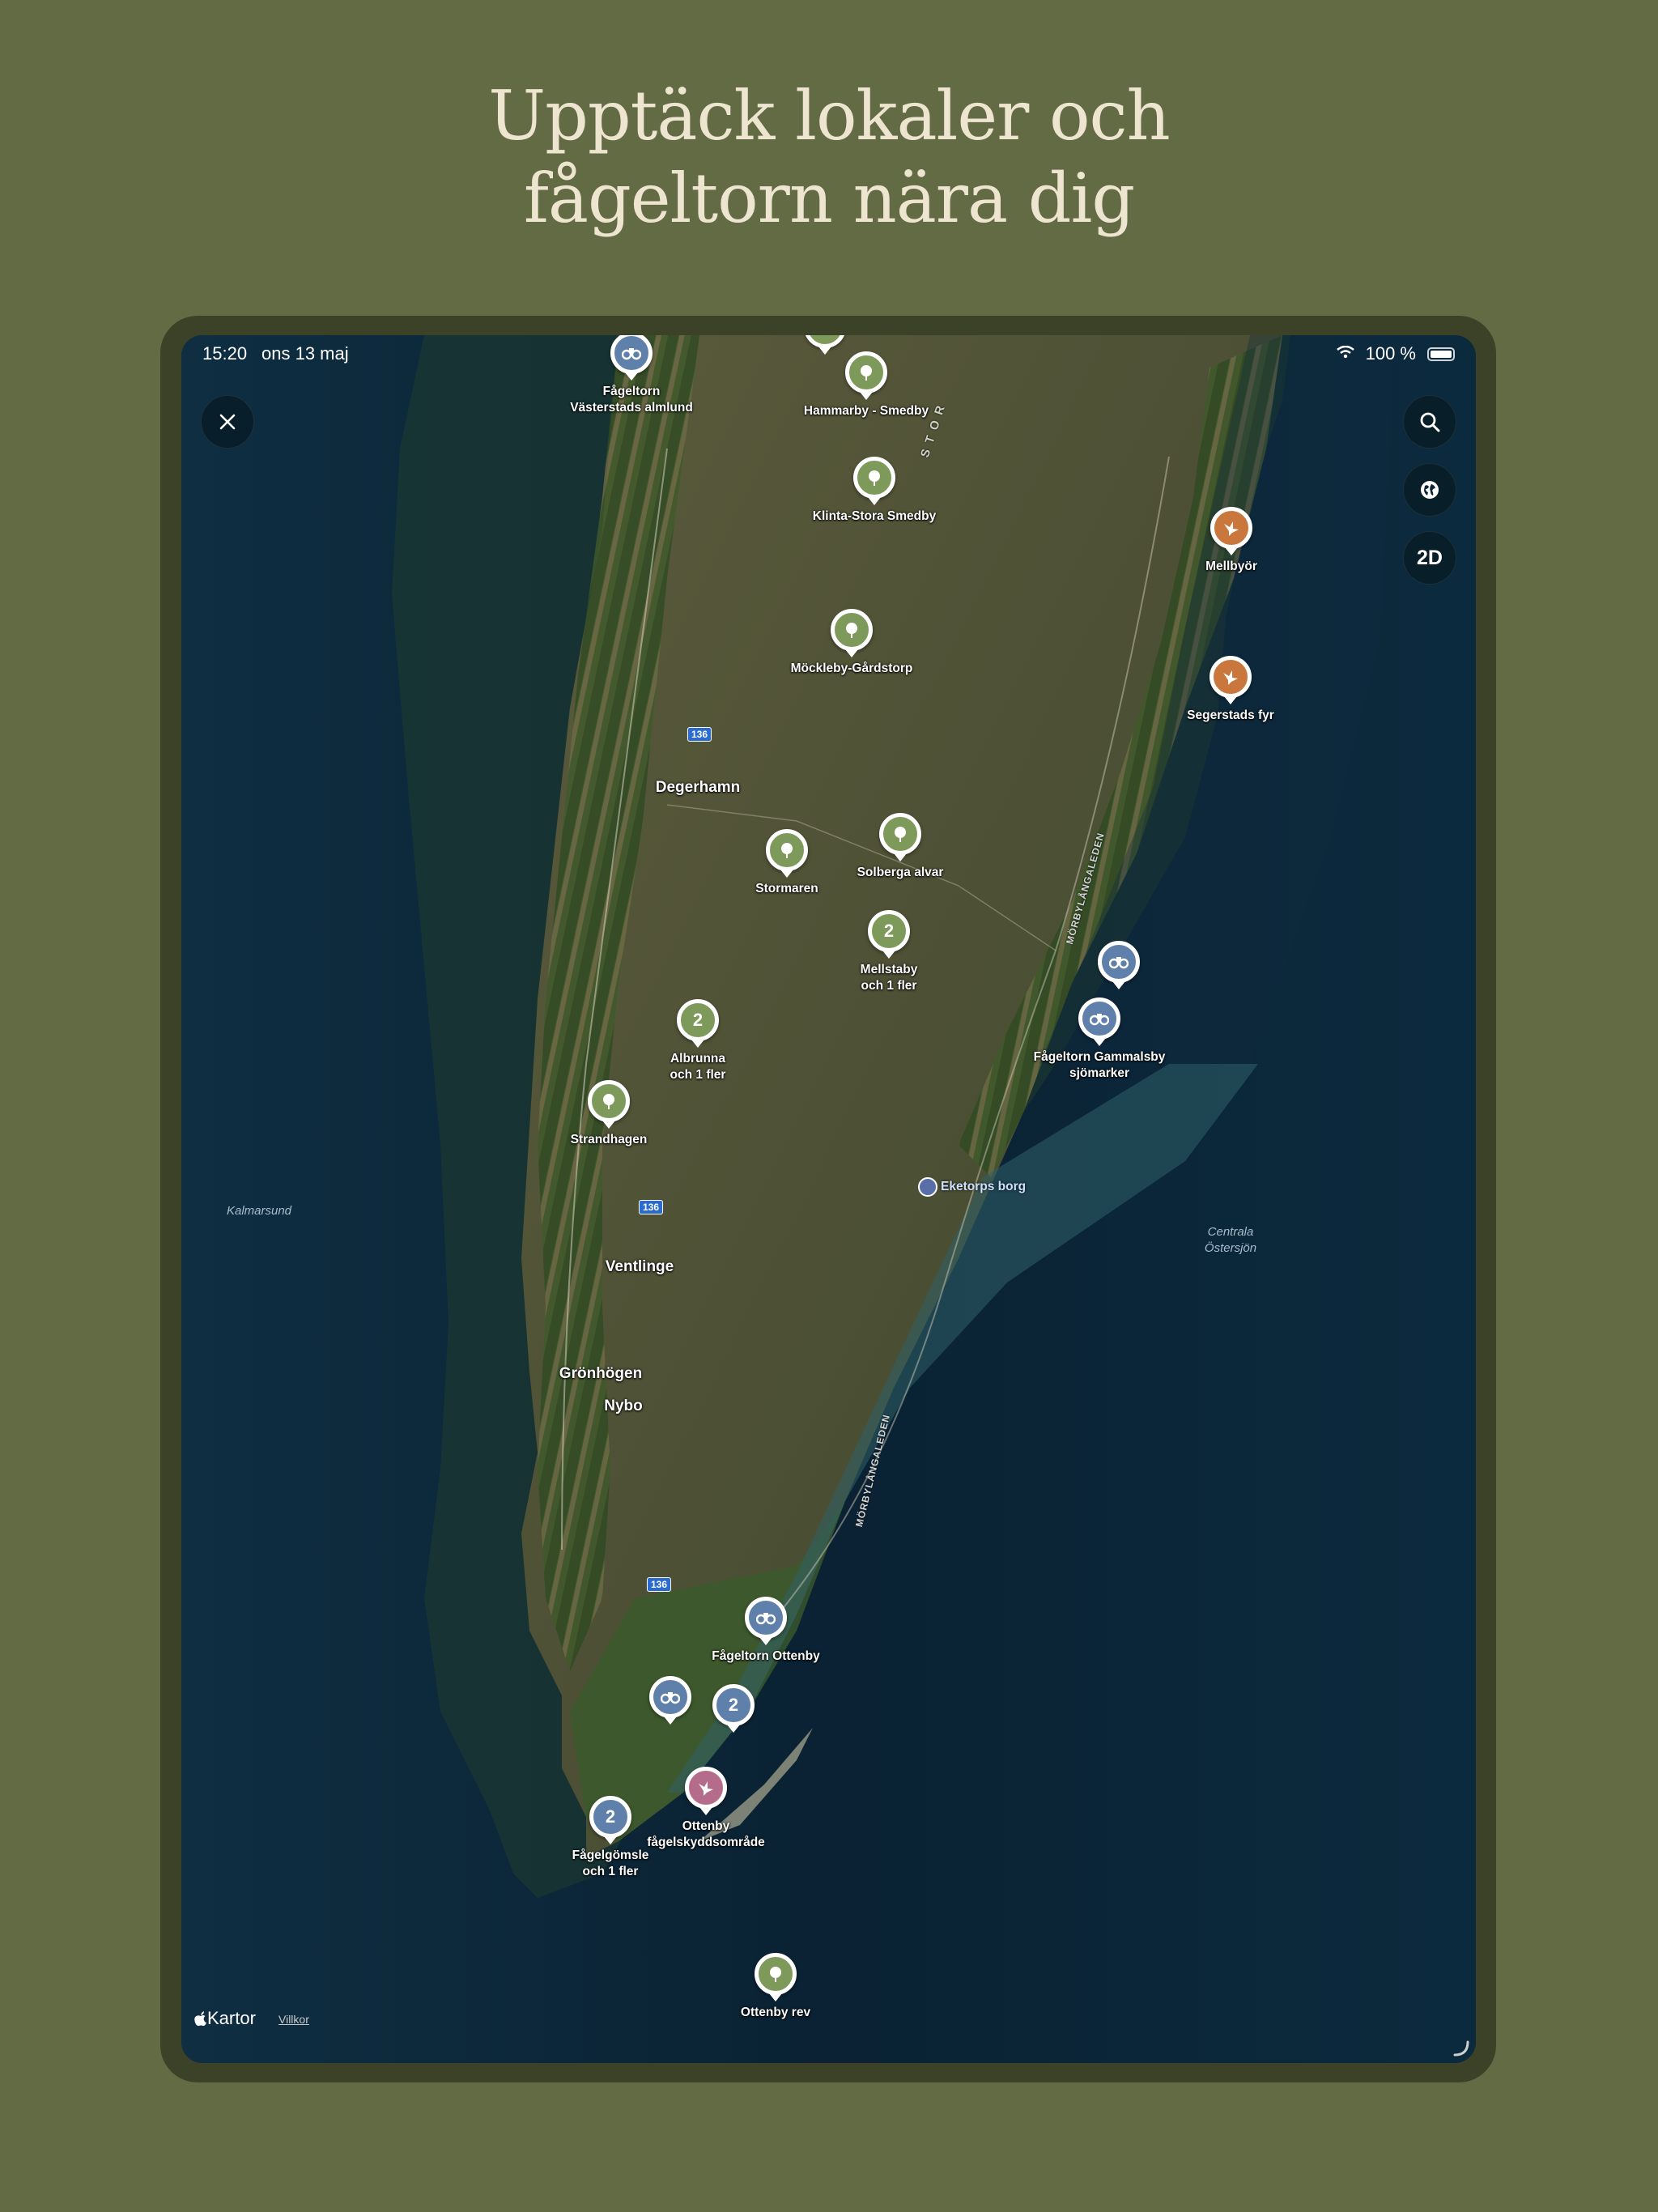 The height and width of the screenshot is (2212, 1658). What do you see at coordinates (259, 1211) in the screenshot?
I see `water-label: Kalmarsund` at bounding box center [259, 1211].